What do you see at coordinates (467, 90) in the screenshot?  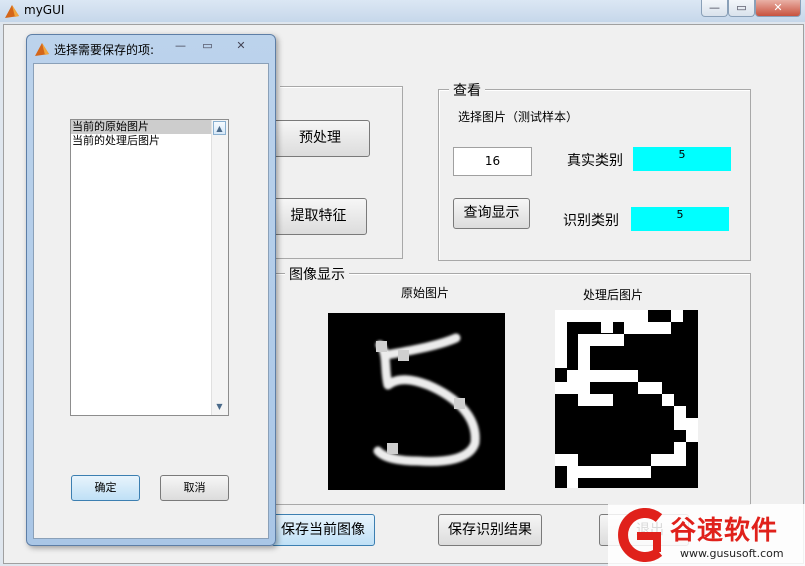 I see `view-panel-title: 查看` at bounding box center [467, 90].